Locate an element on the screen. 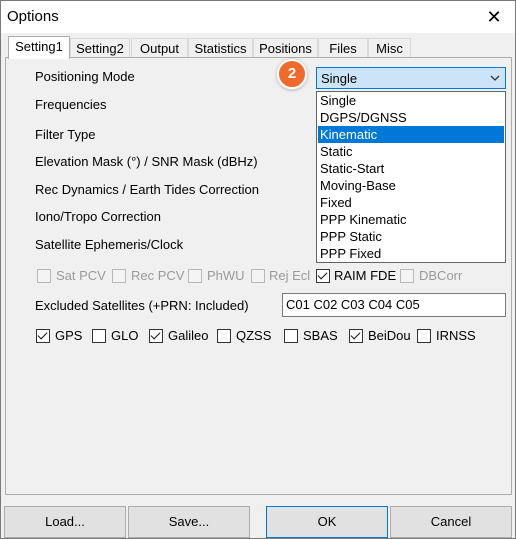 The image size is (516, 539). rec-dynamics-label: Rec Dynamics / Earth Tides Correction is located at coordinates (147, 189).